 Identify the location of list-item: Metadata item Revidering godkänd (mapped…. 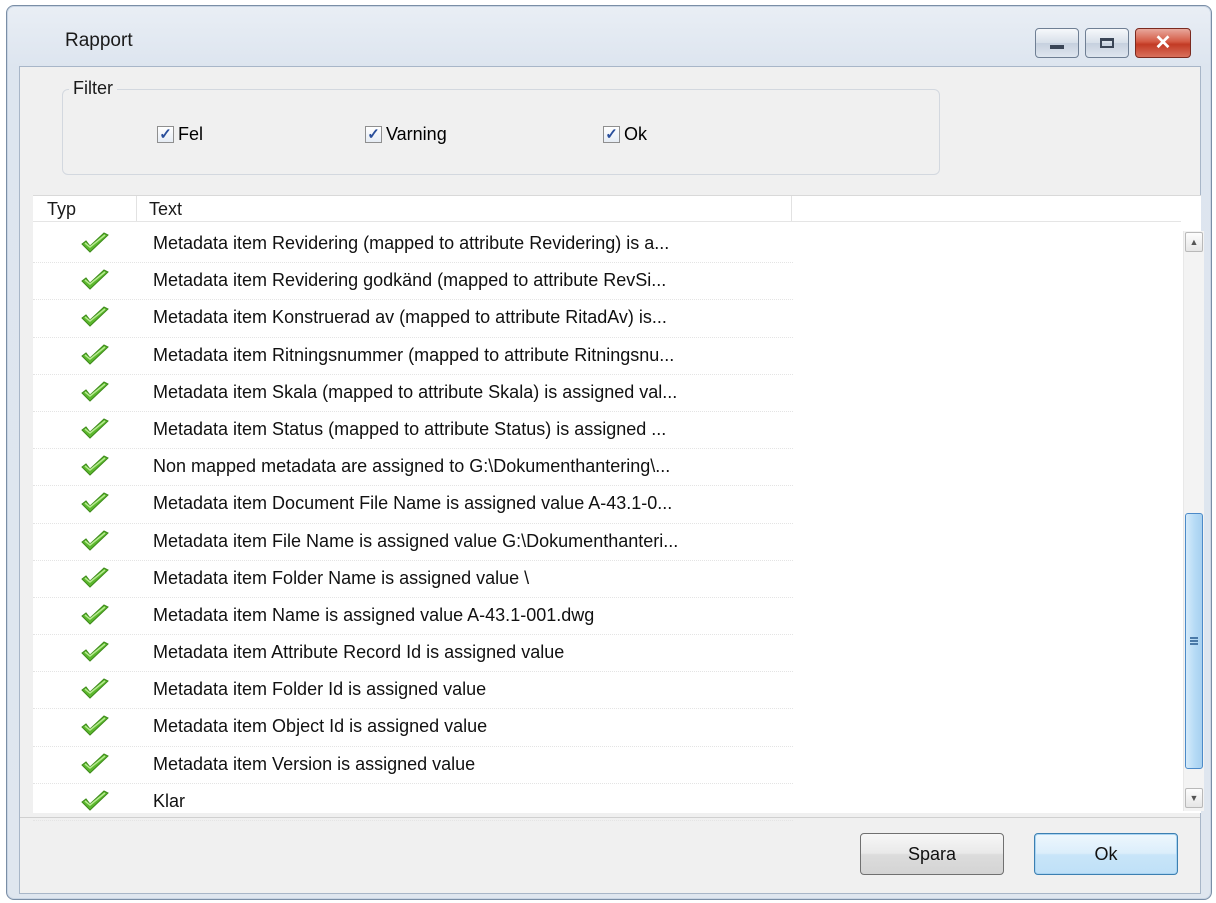
(413, 282).